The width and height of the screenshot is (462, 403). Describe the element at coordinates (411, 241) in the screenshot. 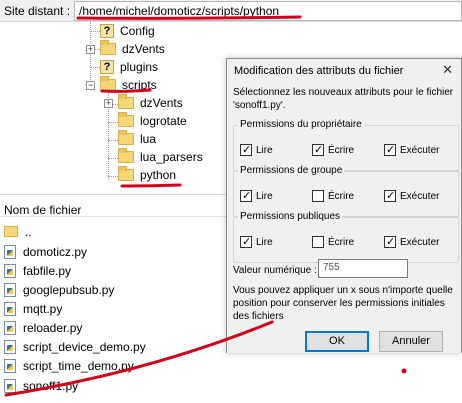

I see `public-execute-checkbox: Exécuter` at that location.